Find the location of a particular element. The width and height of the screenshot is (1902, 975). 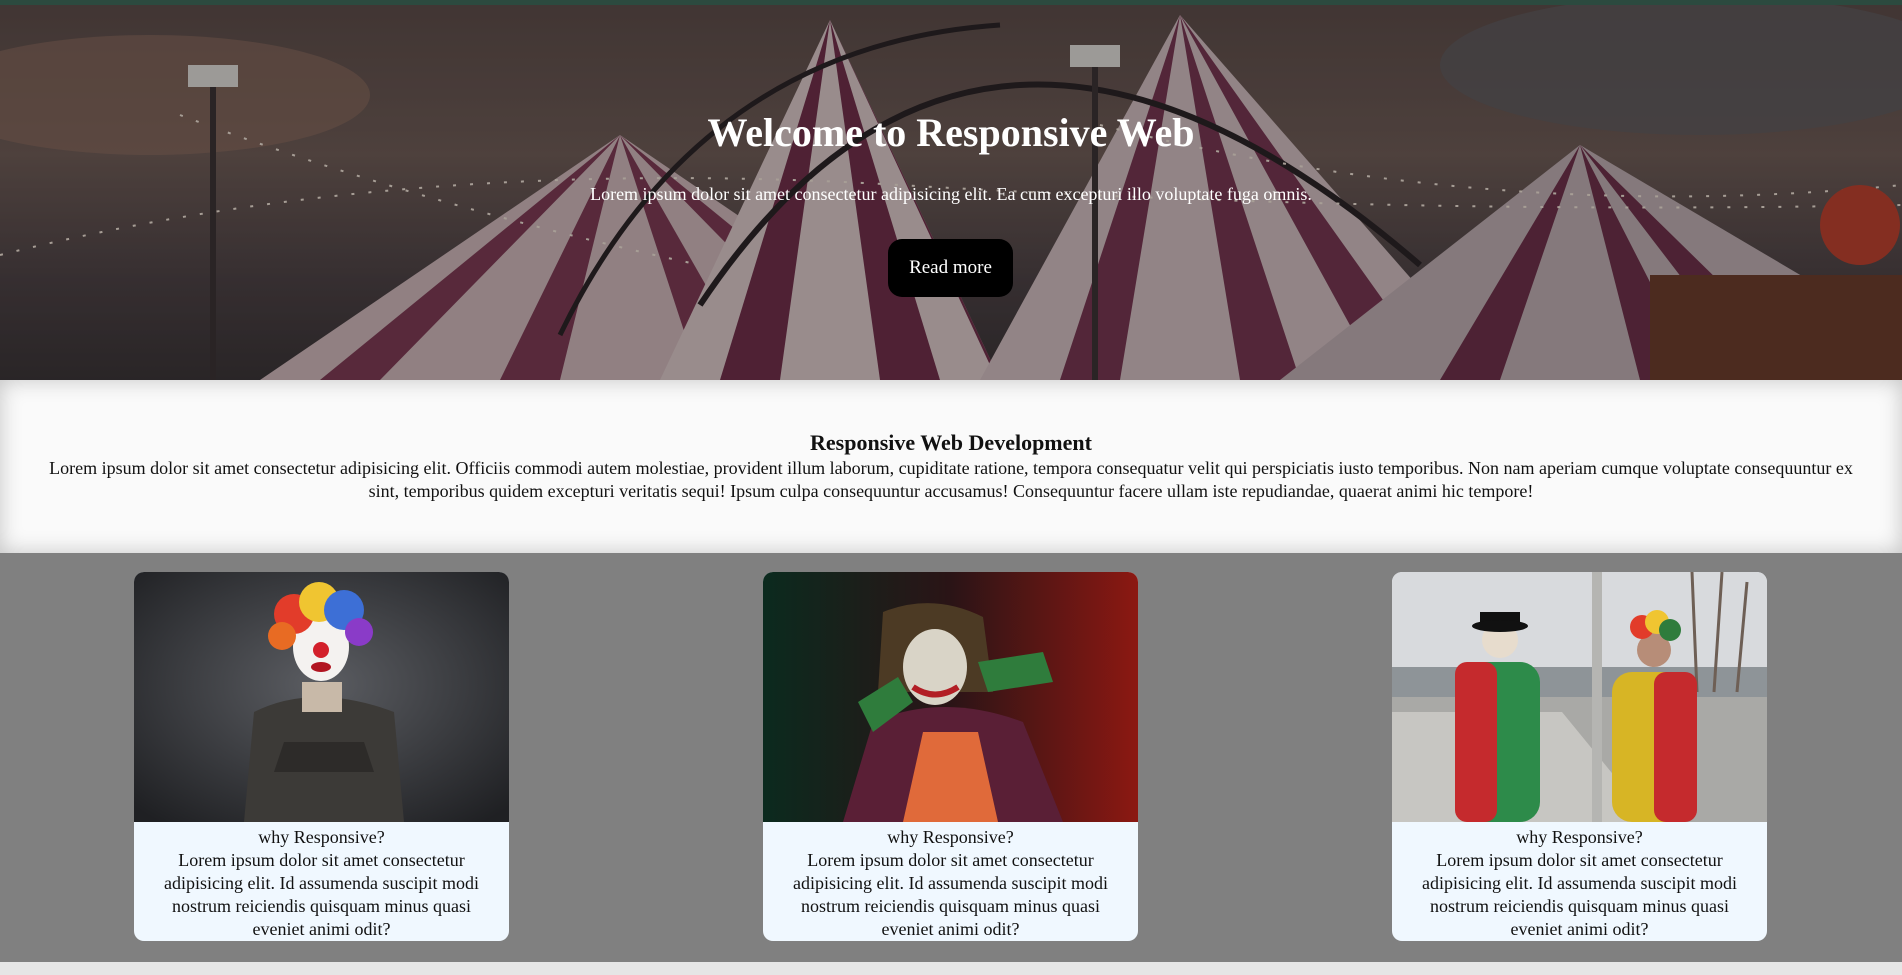

clown-portrait-image is located at coordinates (321, 697).